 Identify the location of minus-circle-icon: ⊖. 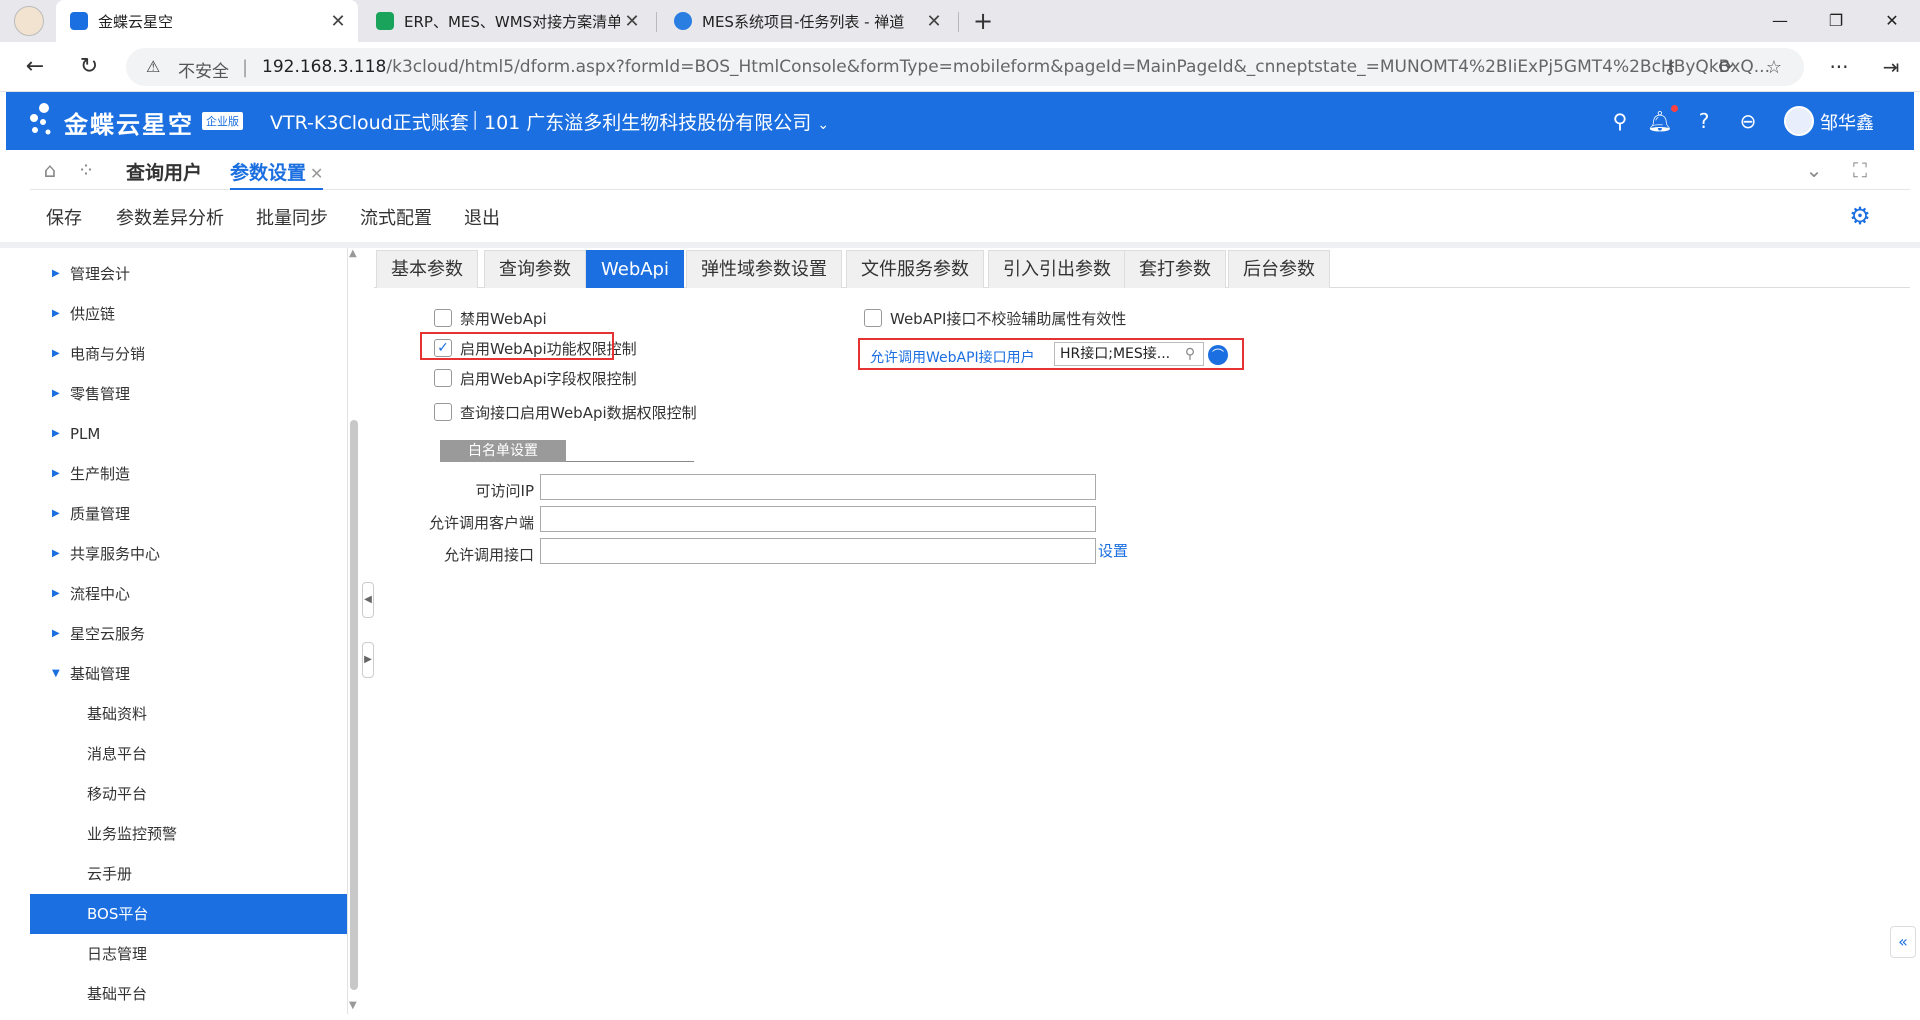
(1748, 121).